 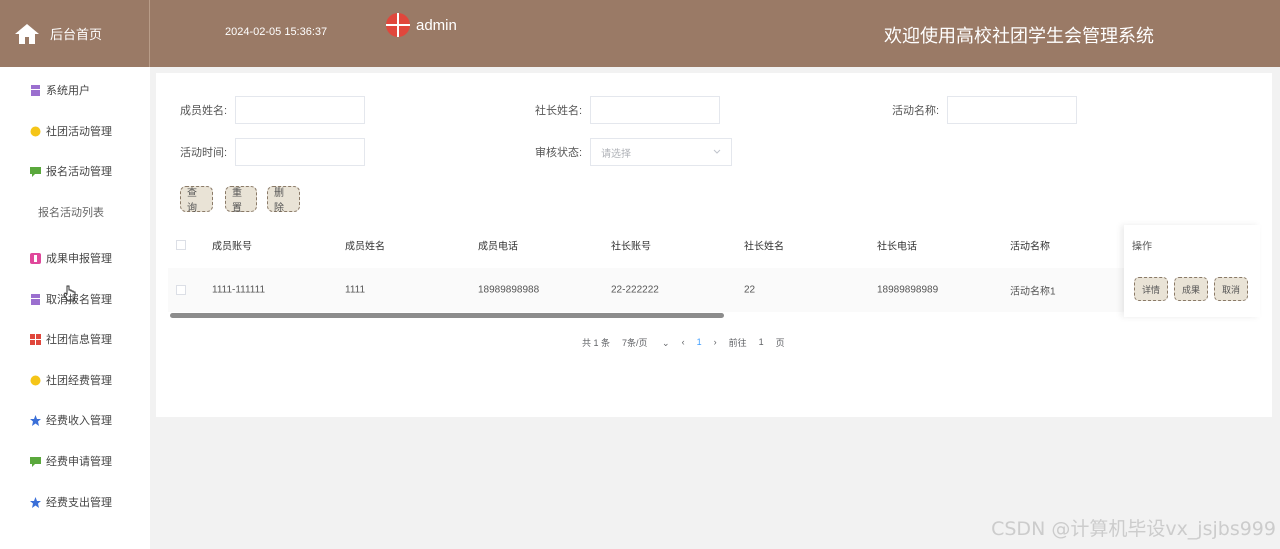 I want to click on query-button: 查询, so click(x=196, y=200).